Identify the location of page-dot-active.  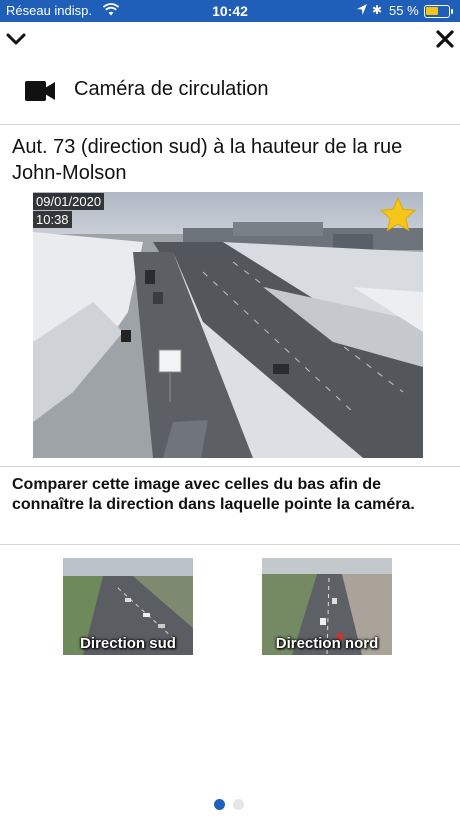
(219, 804).